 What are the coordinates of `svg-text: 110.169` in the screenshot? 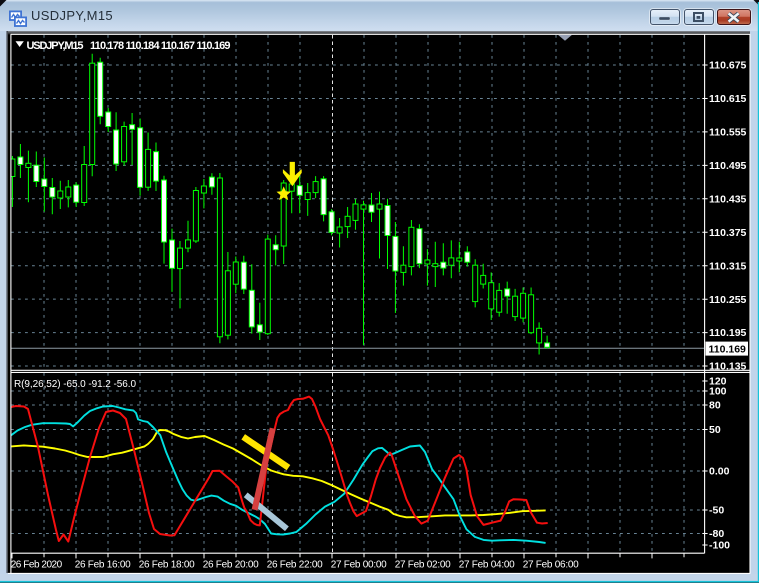 It's located at (728, 349).